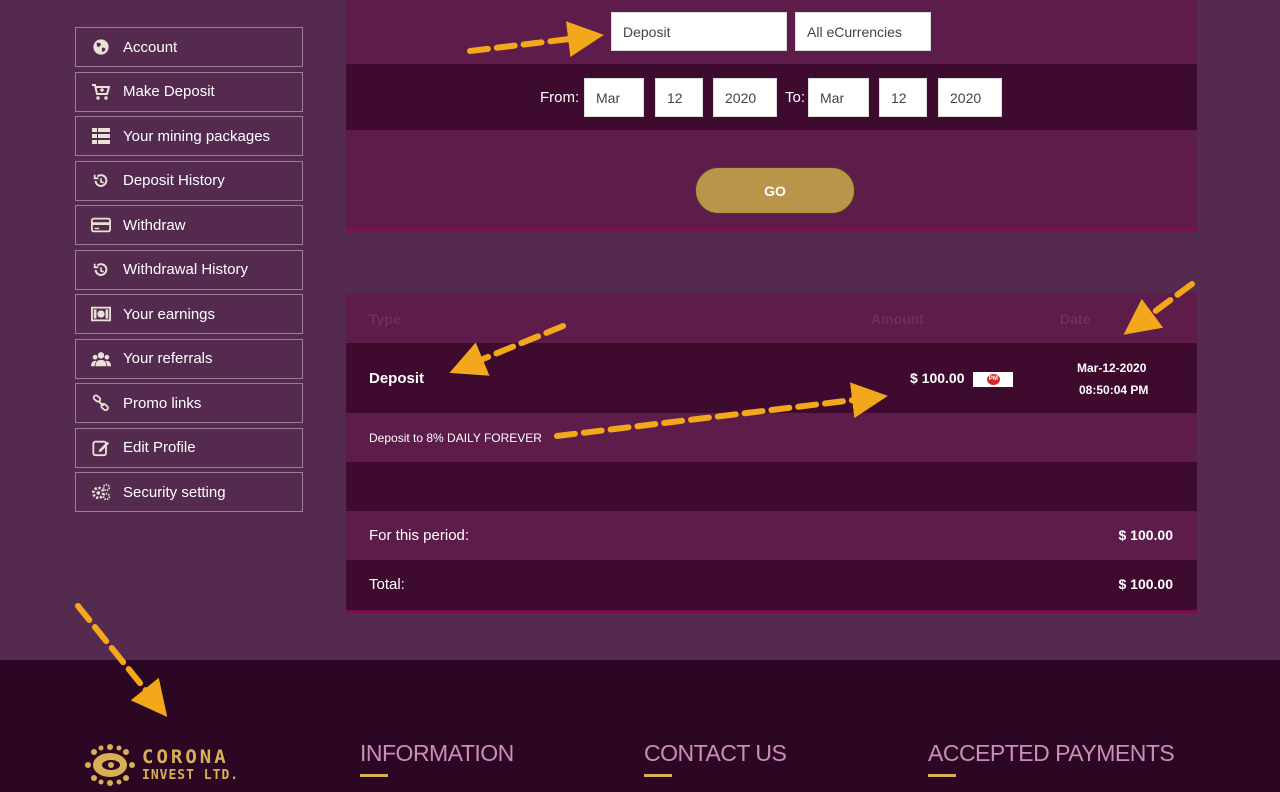 This screenshot has height=792, width=1280. What do you see at coordinates (1051, 753) in the screenshot?
I see `footer-payments-heading: ACCEPTED PAYMENTS` at bounding box center [1051, 753].